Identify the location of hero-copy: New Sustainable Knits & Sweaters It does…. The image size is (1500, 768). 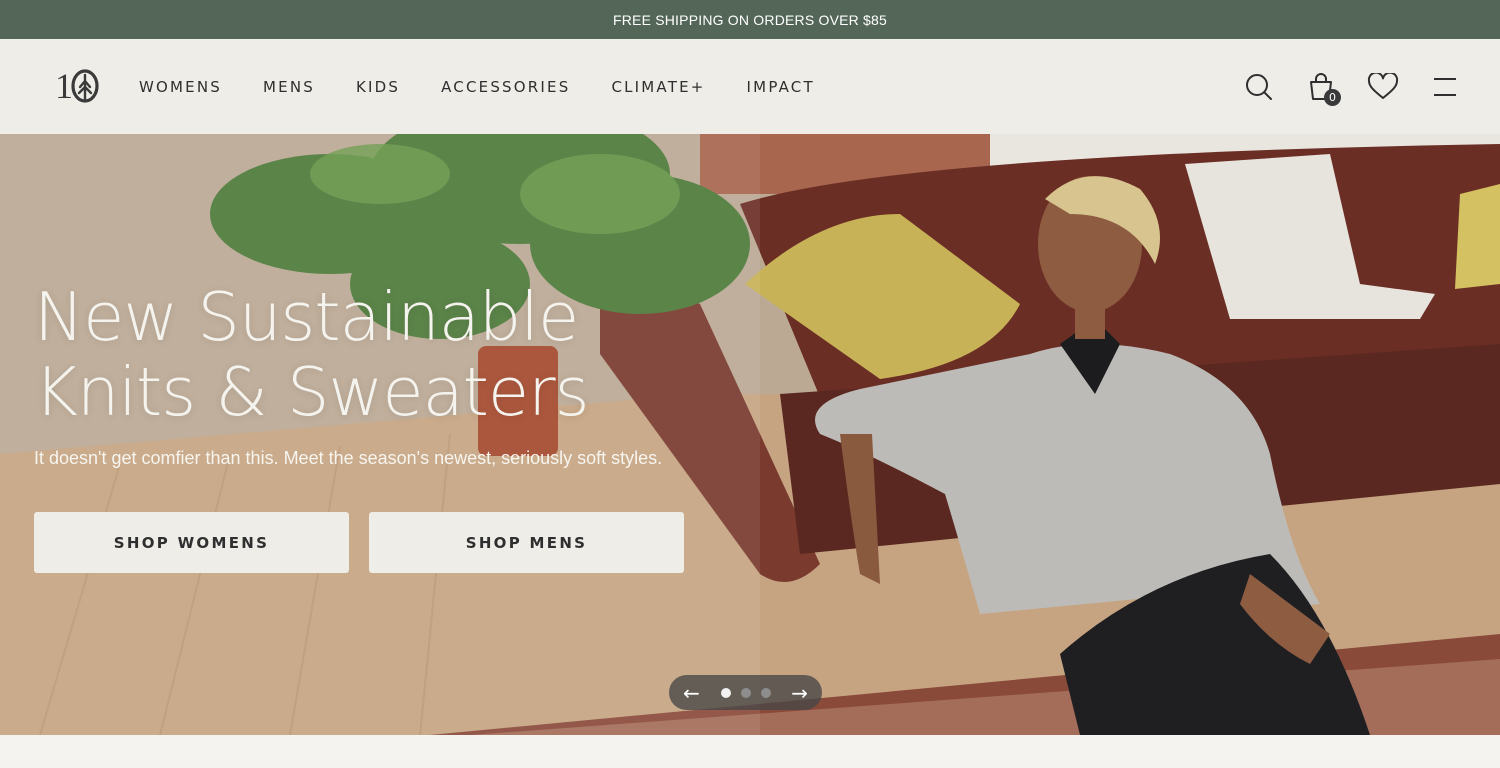
(348, 374).